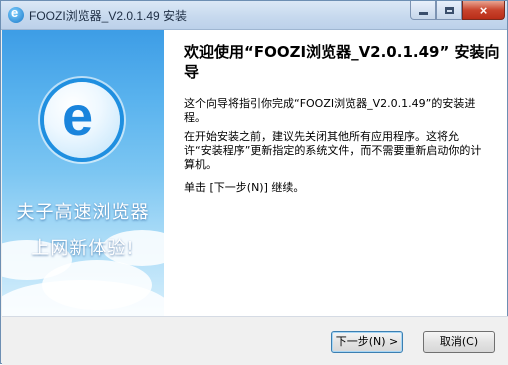  What do you see at coordinates (255, 340) in the screenshot?
I see `button-bar: 下一步(N) > 取消(C)` at bounding box center [255, 340].